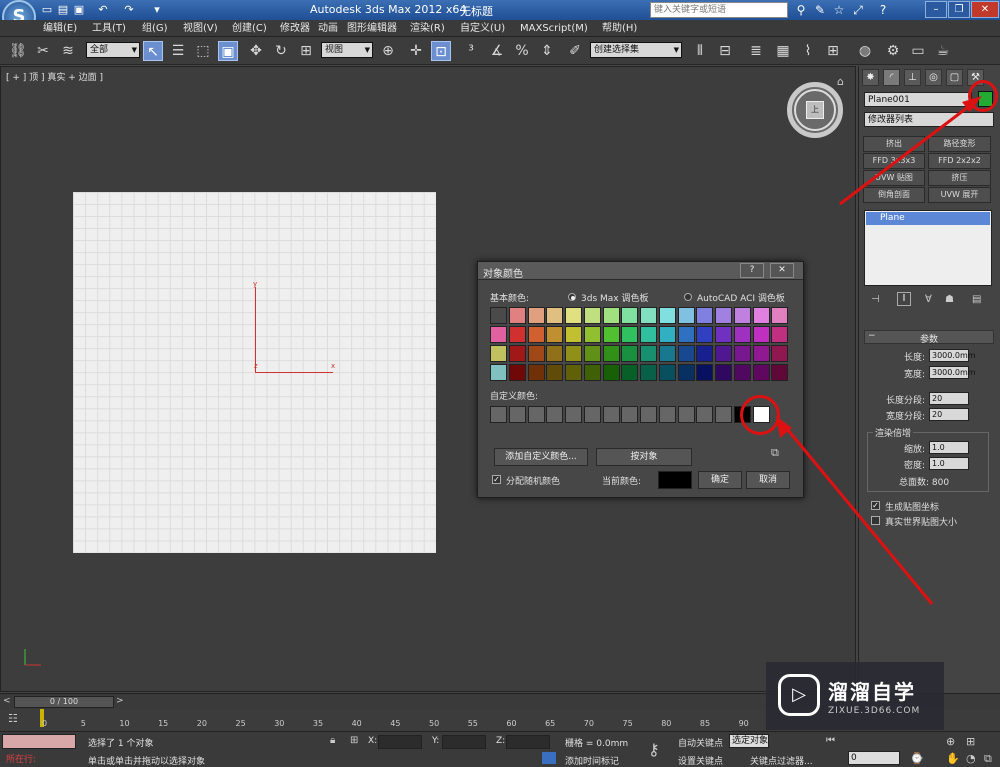 The image size is (1000, 767). Describe the element at coordinates (801, 10) in the screenshot. I see `binoculars-icon: ⚲` at that location.